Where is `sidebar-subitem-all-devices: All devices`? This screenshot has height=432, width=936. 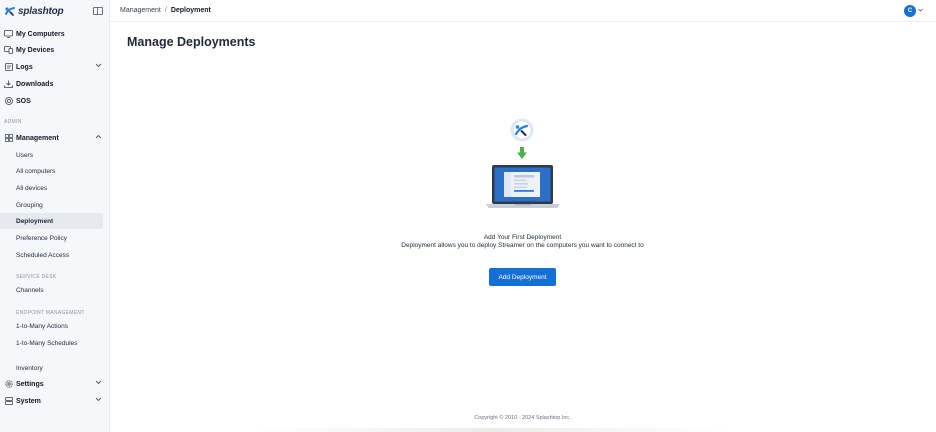
sidebar-subitem-all-devices: All devices is located at coordinates (51, 188).